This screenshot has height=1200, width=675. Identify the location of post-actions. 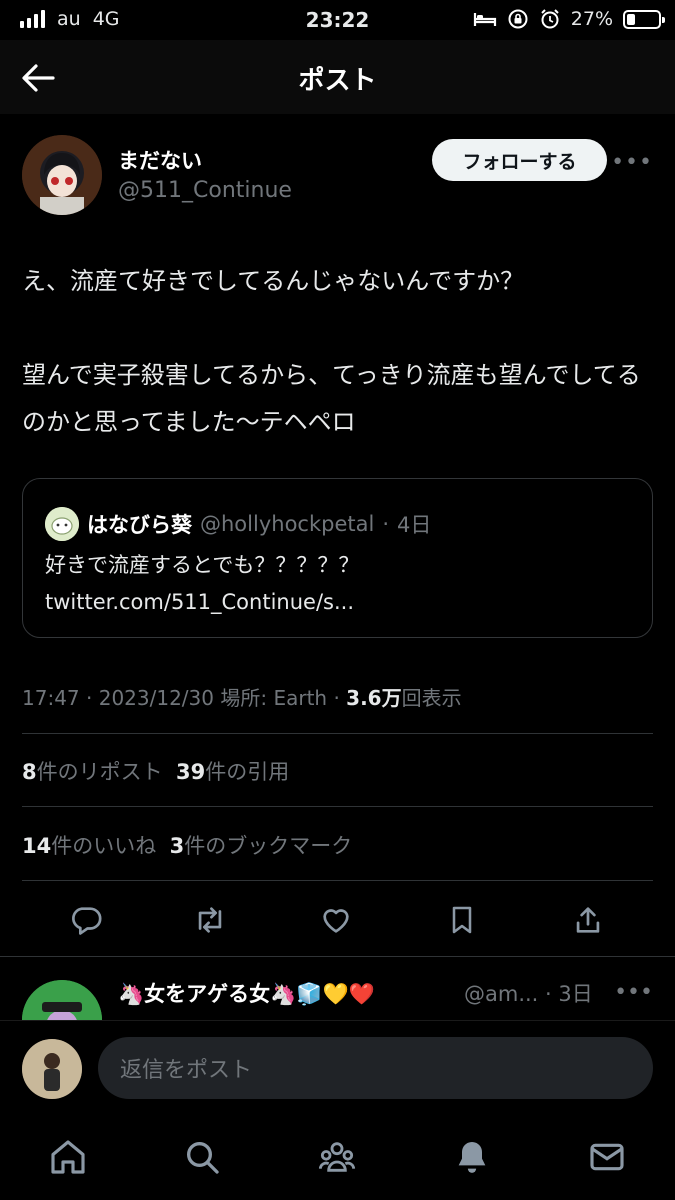
(337, 920).